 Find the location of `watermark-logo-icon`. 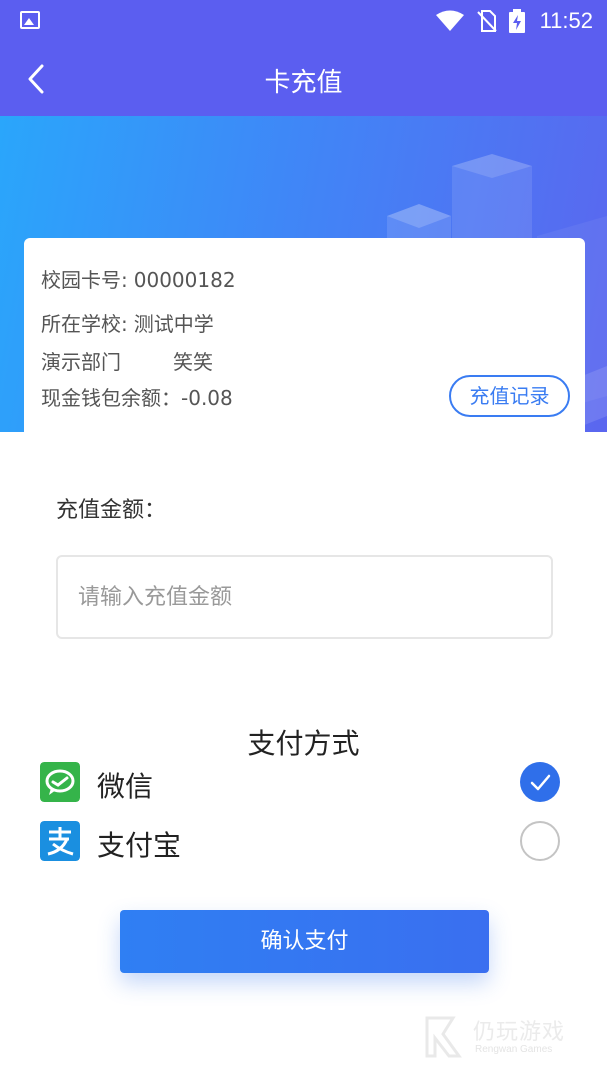

watermark-logo-icon is located at coordinates (443, 1037).